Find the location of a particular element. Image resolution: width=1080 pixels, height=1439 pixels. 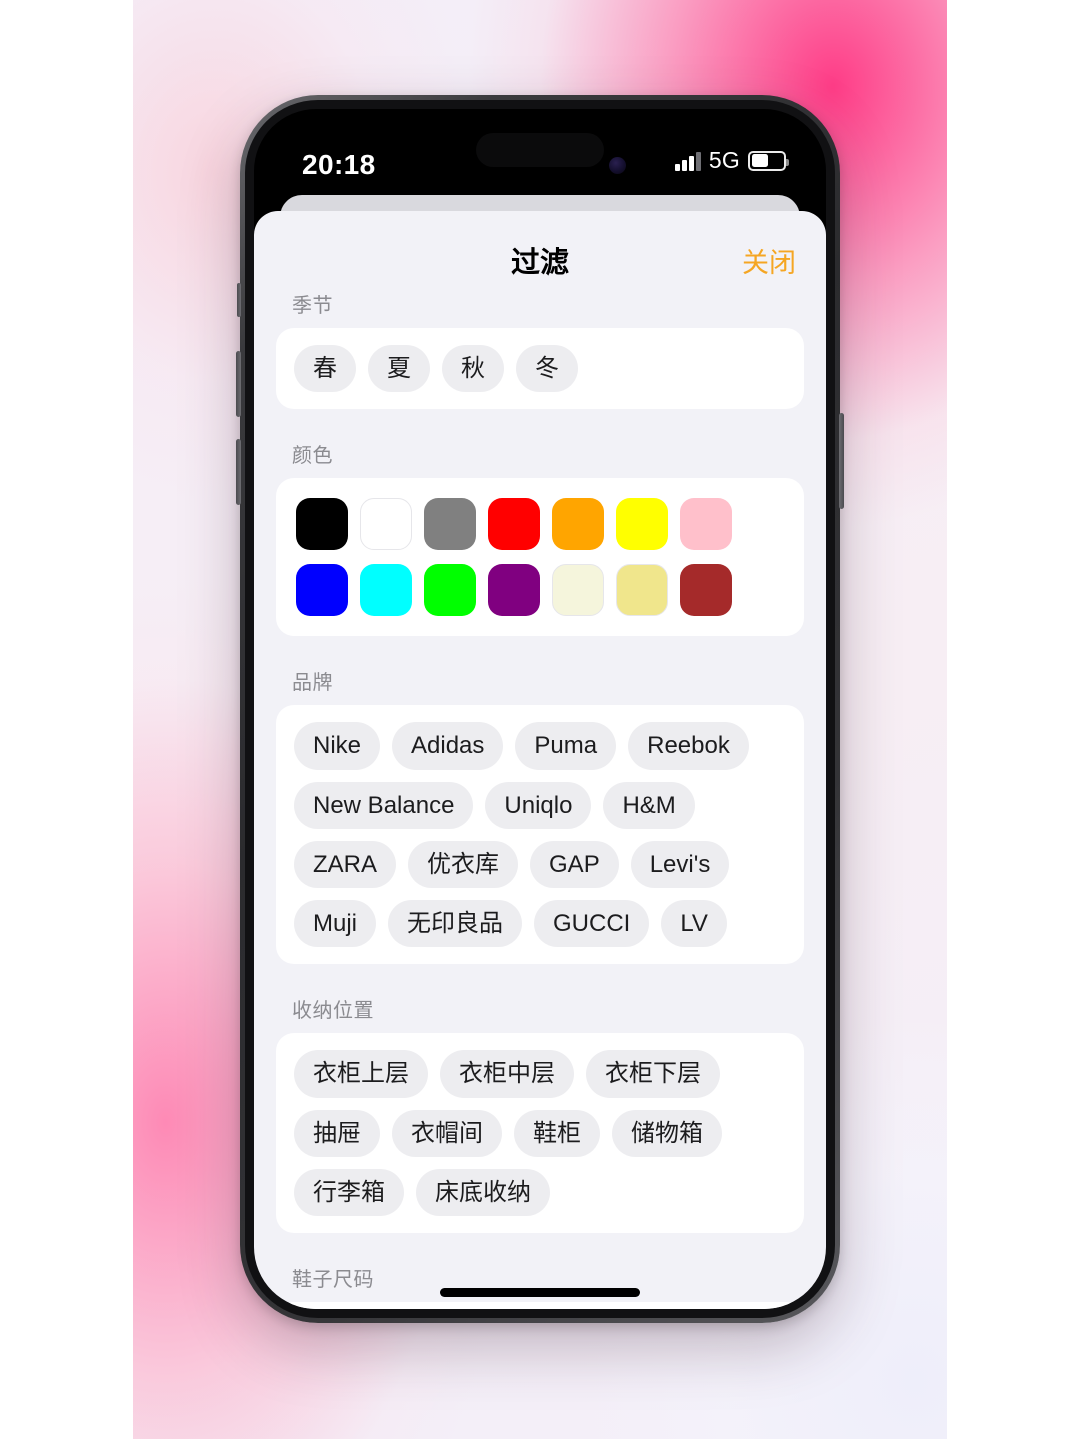

storage-chip-row: 衣柜上层 衣柜中层 衣柜下层 抽屉 衣帽间 鞋柜 储物箱 行李箱 床底收纳 is located at coordinates (540, 1133).